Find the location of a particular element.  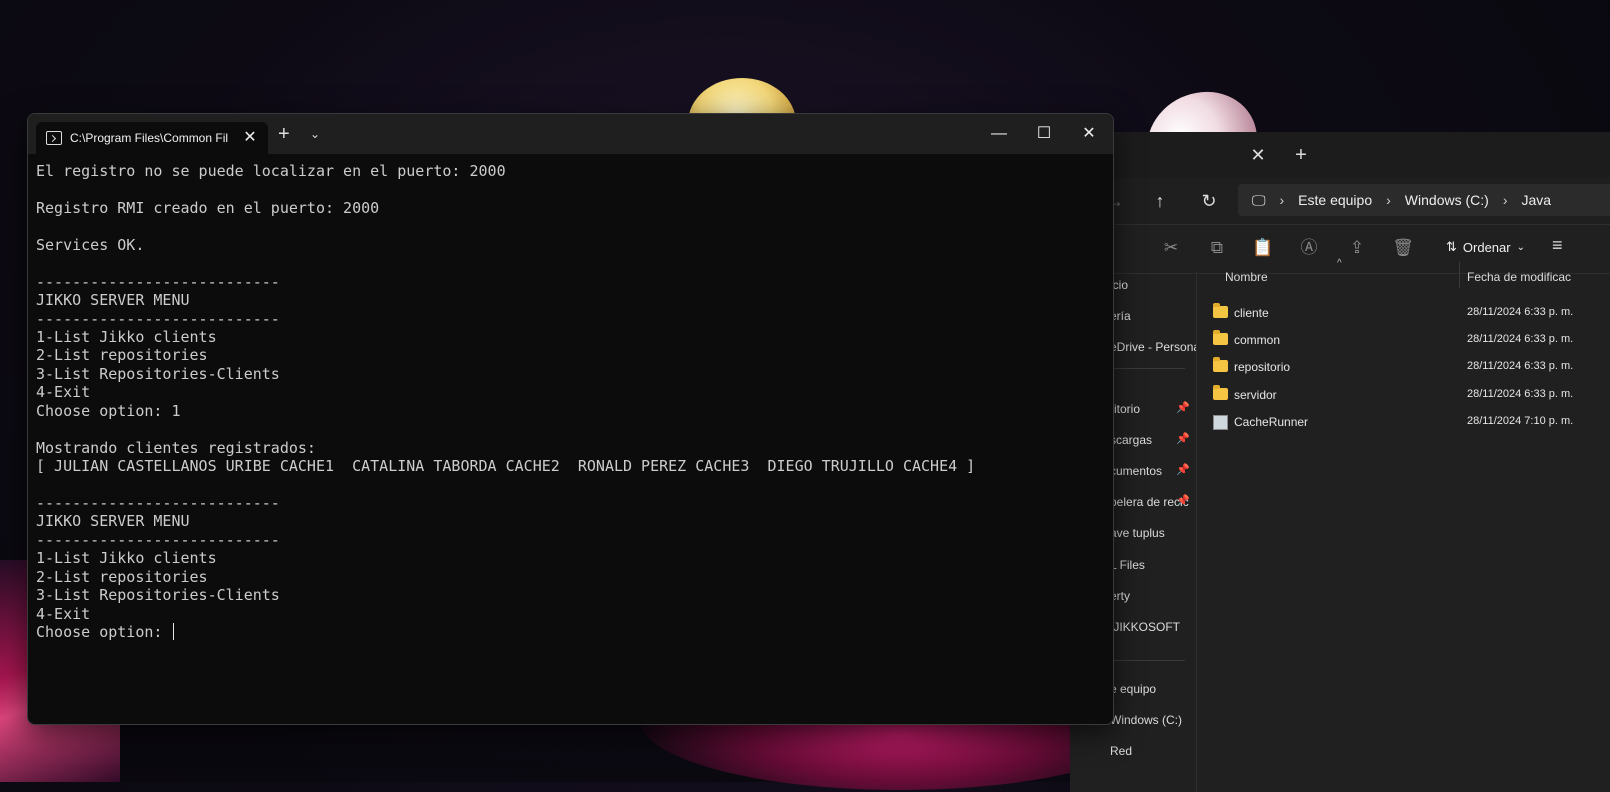

sort-icon: ⇅ is located at coordinates (1451, 246).